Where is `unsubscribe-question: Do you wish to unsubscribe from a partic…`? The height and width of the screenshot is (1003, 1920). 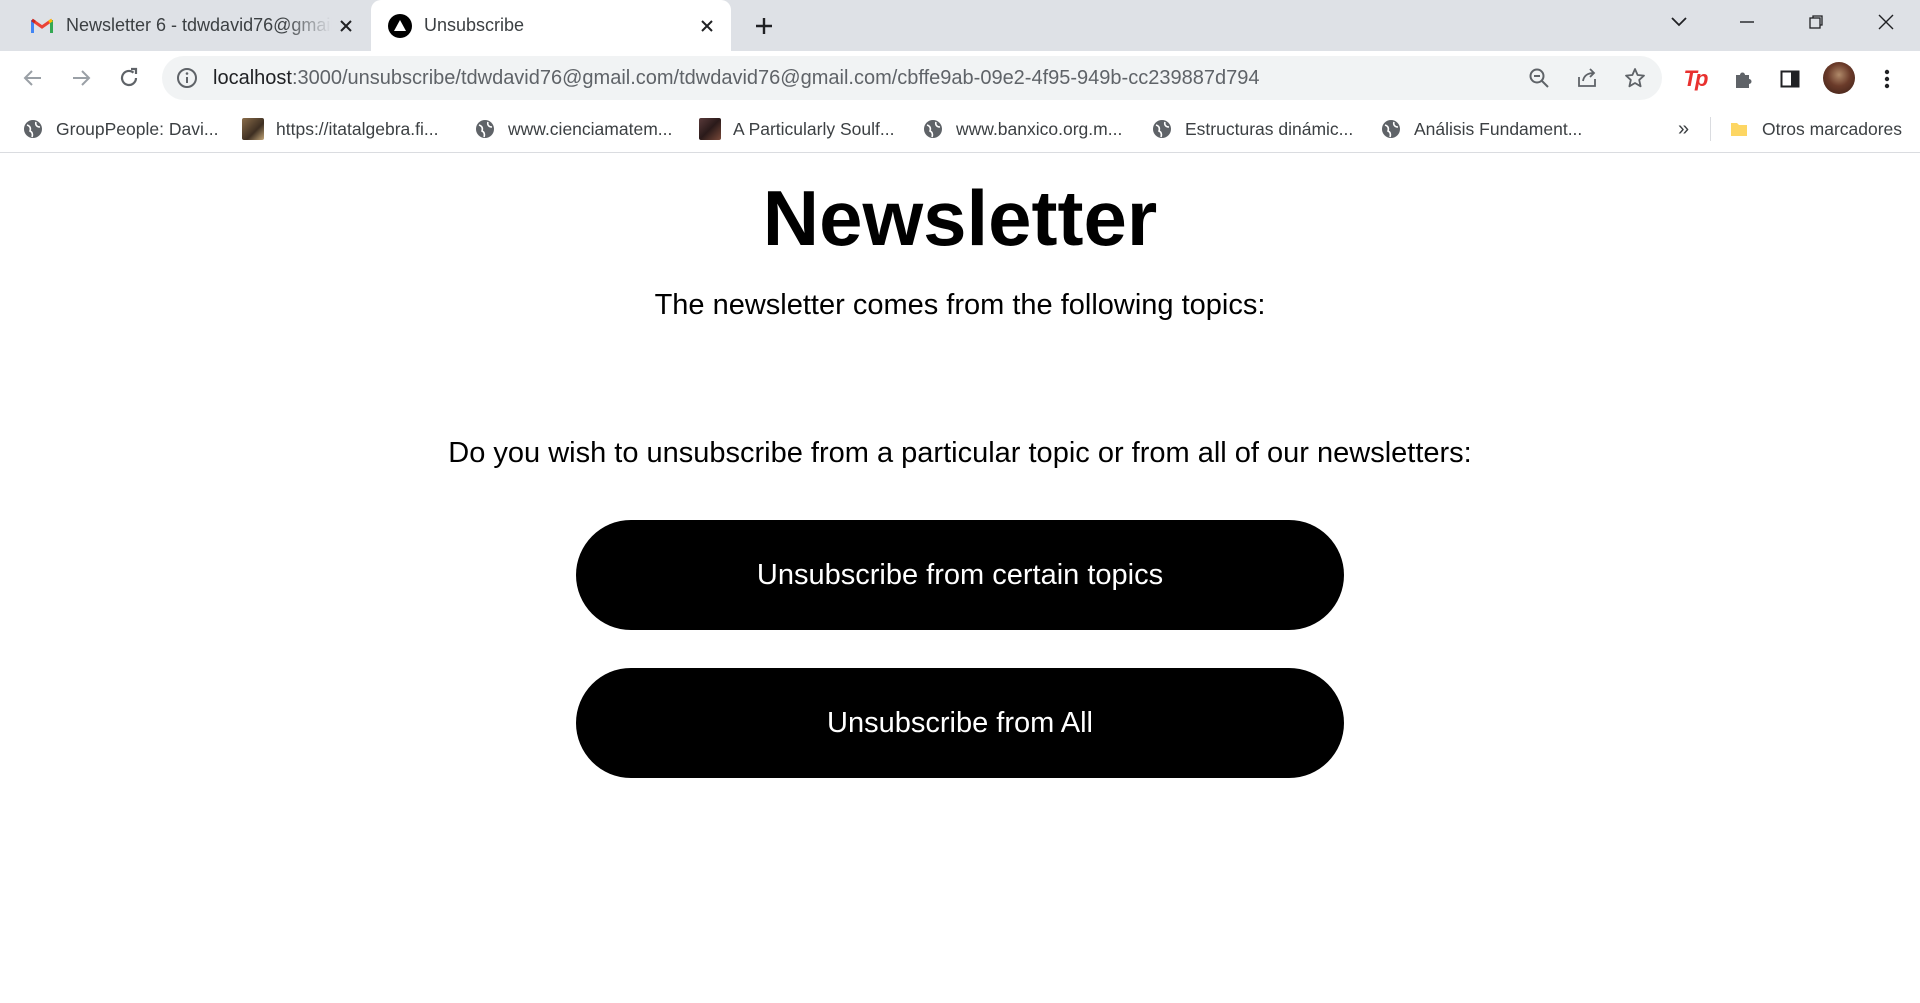 unsubscribe-question: Do you wish to unsubscribe from a partic… is located at coordinates (960, 453).